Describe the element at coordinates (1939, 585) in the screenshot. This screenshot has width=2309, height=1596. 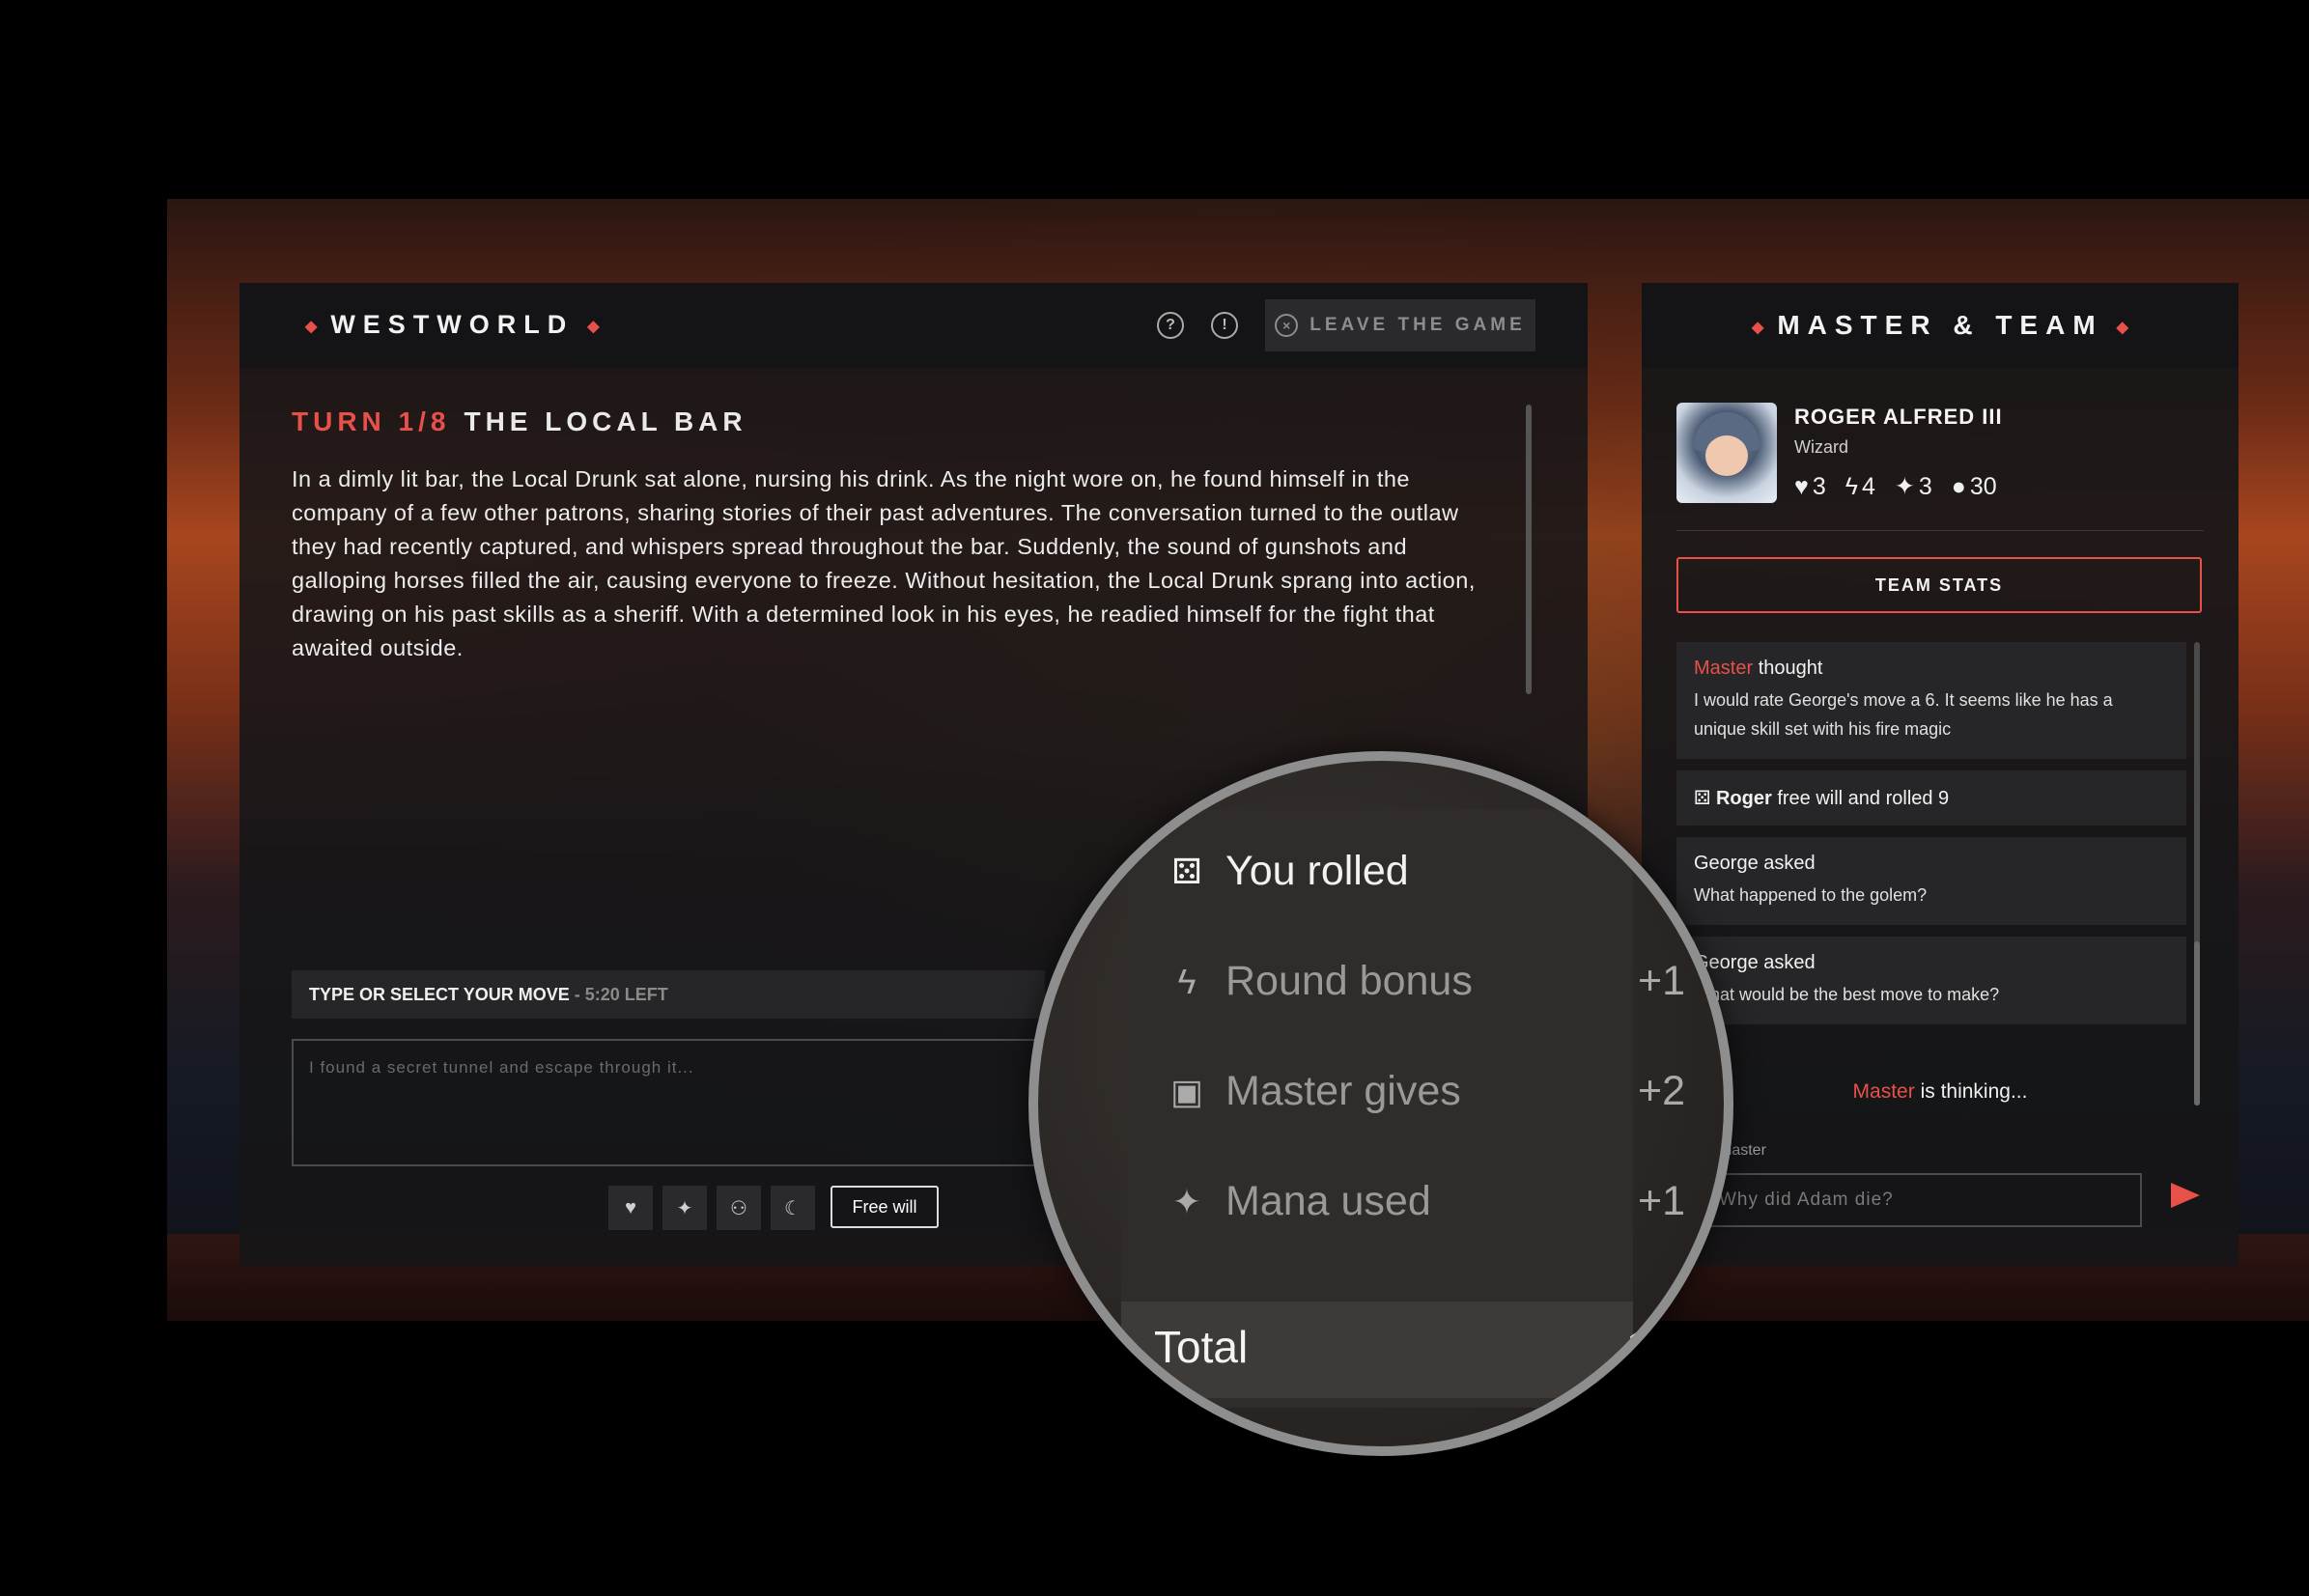
I see `team-stats-button: TEAM STATS` at that location.